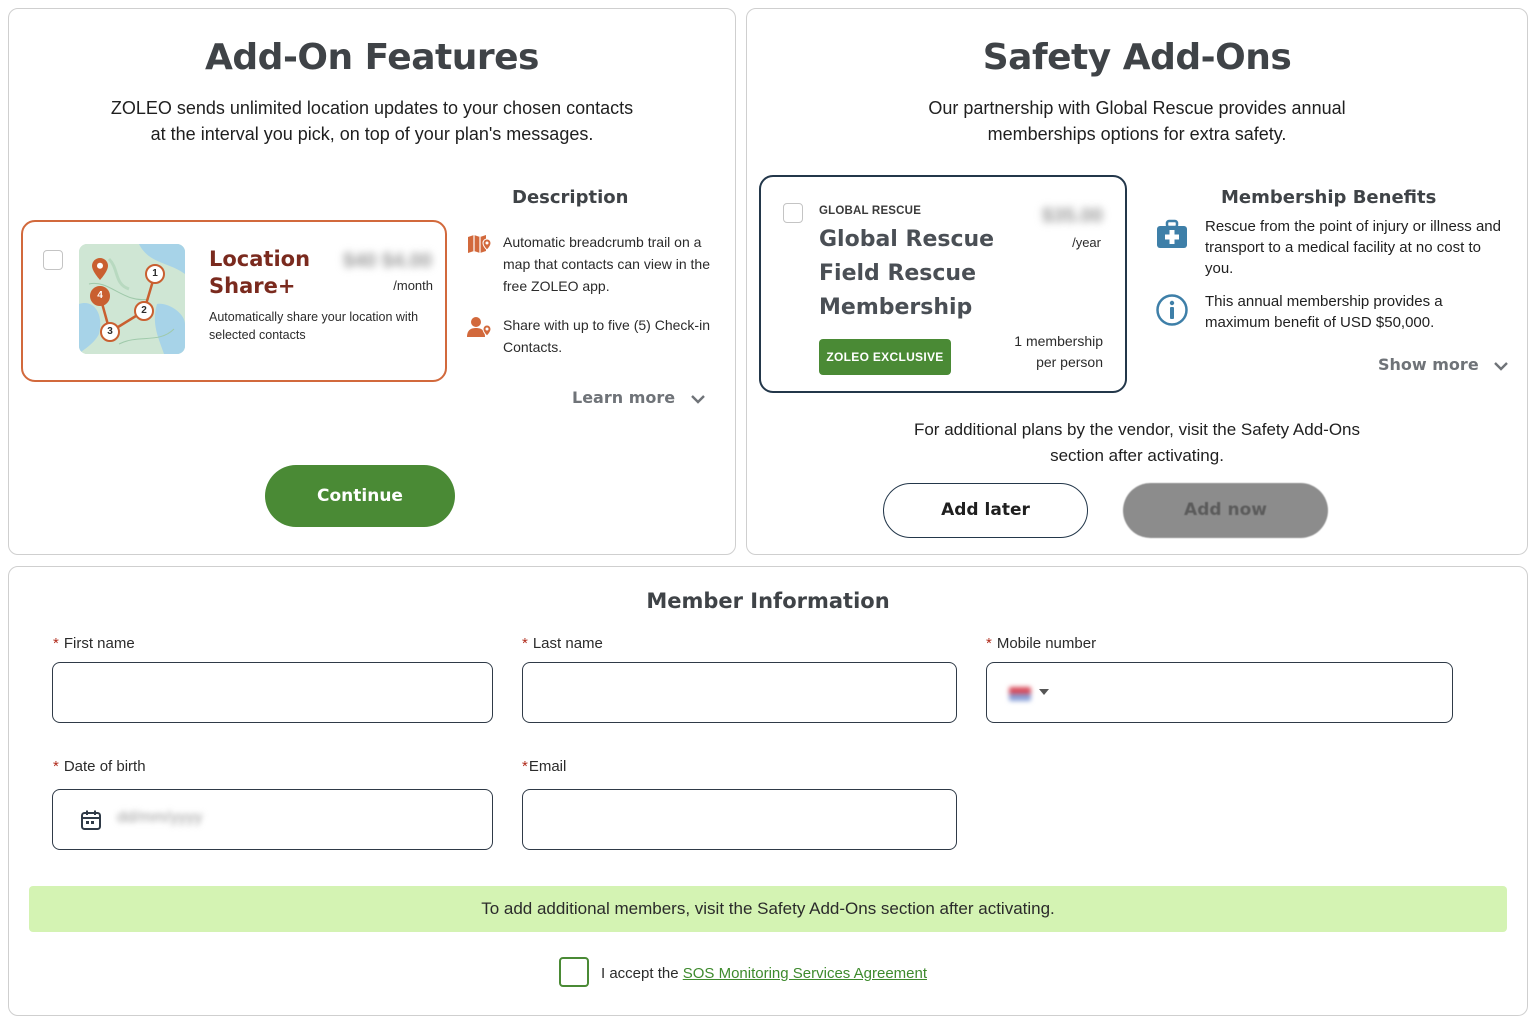 The height and width of the screenshot is (1024, 1536). I want to click on first-aid-kit-icon, so click(1172, 233).